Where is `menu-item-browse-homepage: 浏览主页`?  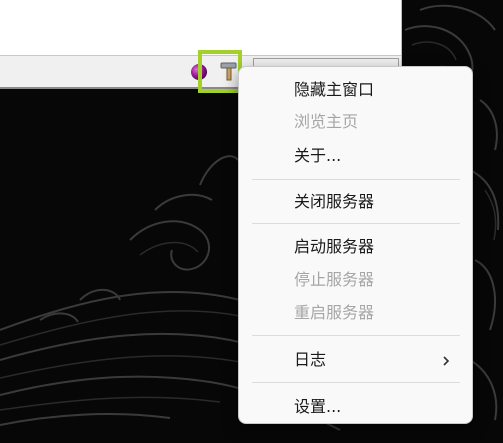
menu-item-browse-homepage: 浏览主页 is located at coordinates (355, 120).